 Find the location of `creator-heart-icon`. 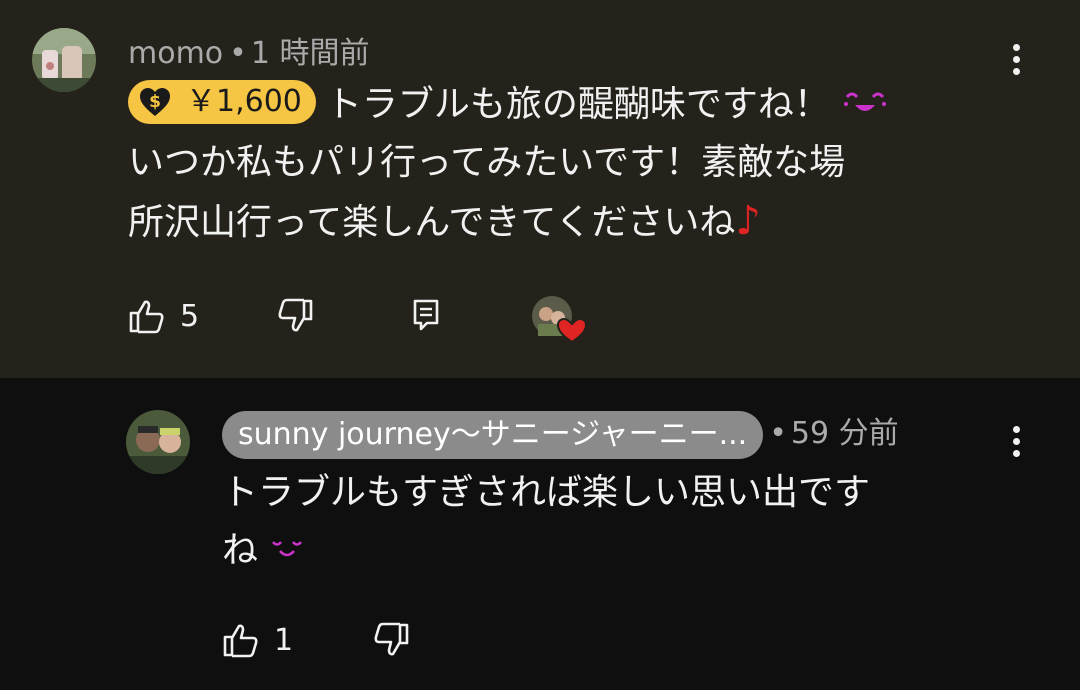

creator-heart-icon is located at coordinates (560, 320).